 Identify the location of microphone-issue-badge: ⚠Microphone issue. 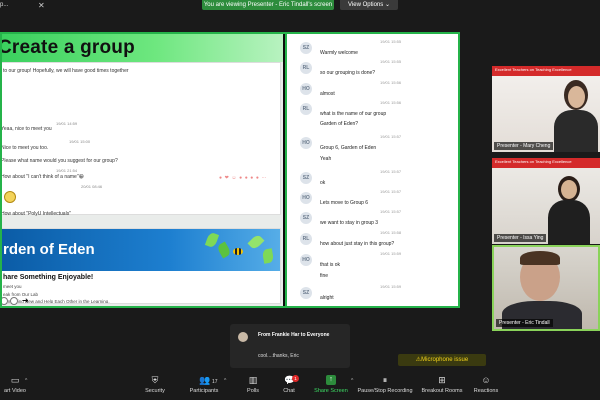
(442, 360).